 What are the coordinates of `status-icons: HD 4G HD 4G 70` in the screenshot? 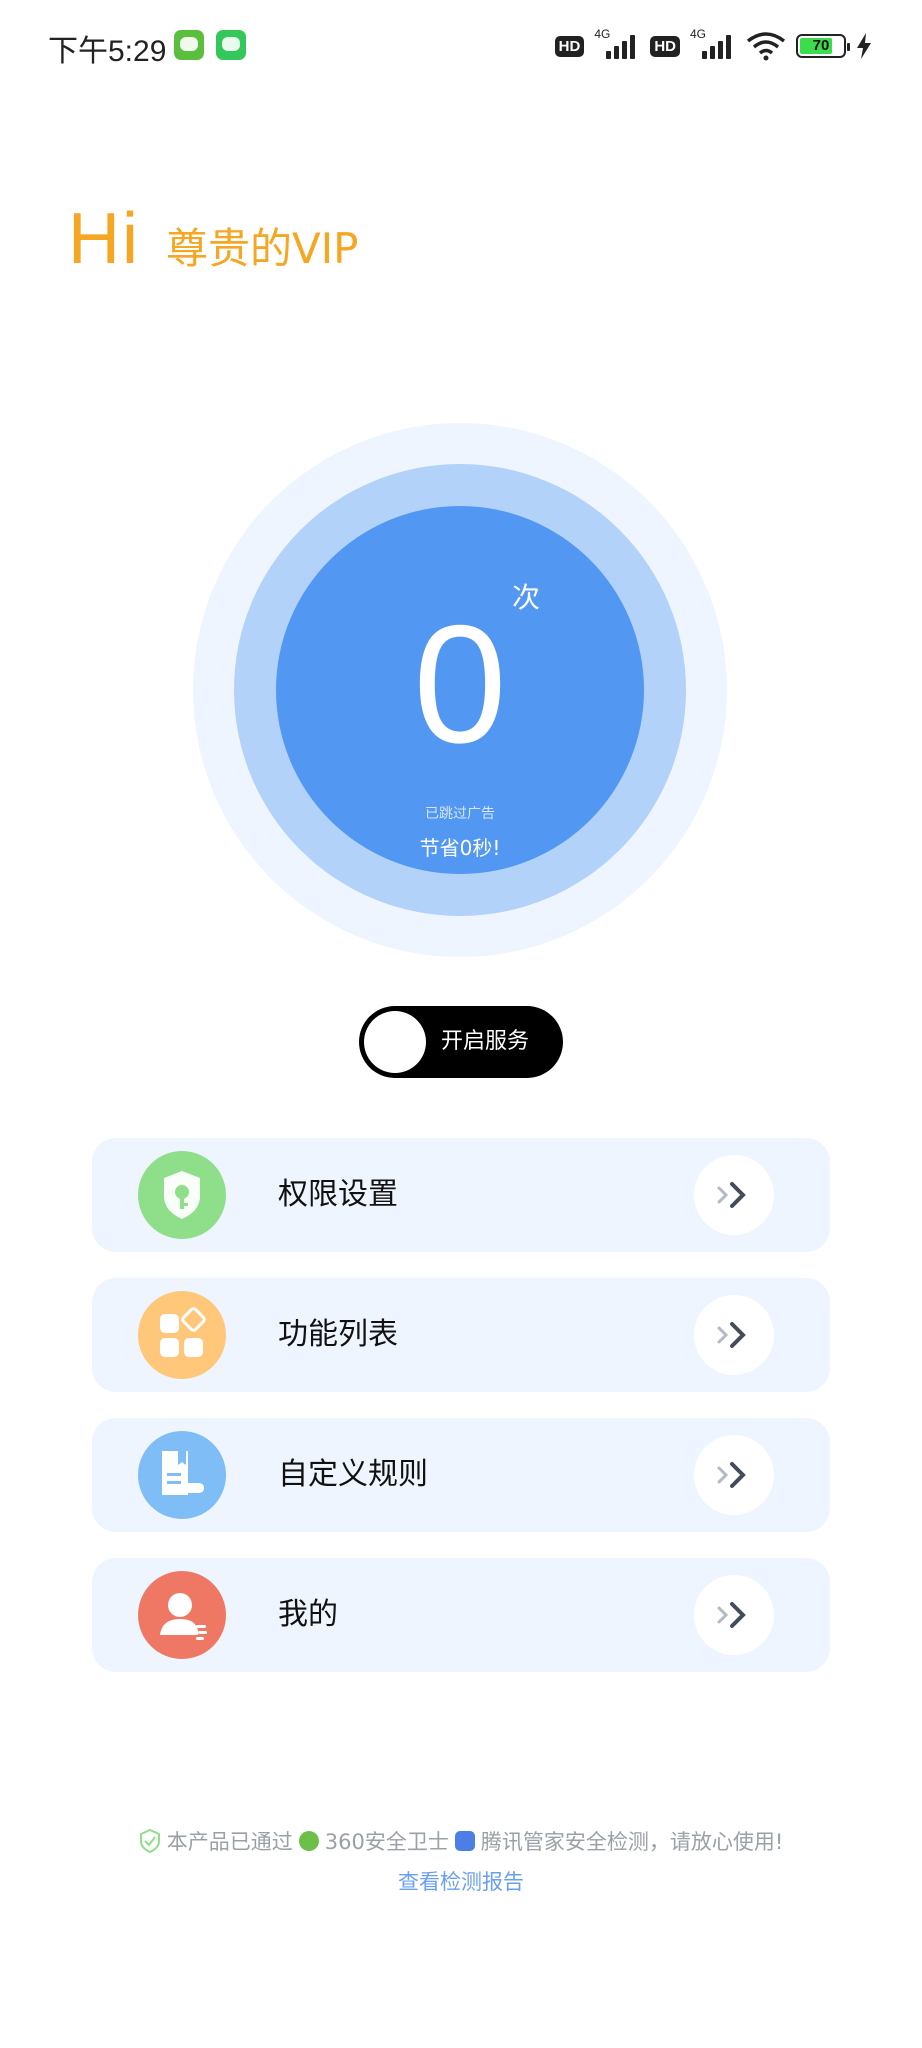 It's located at (713, 46).